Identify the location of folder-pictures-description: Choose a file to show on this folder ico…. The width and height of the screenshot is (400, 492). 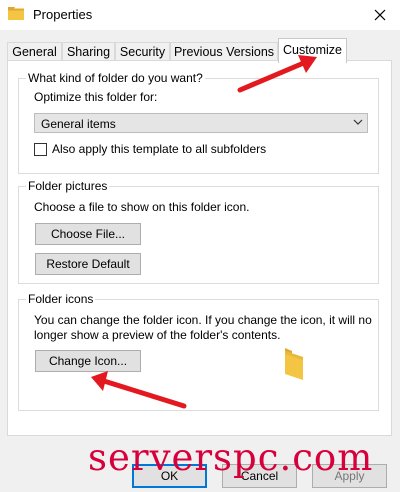
(142, 207).